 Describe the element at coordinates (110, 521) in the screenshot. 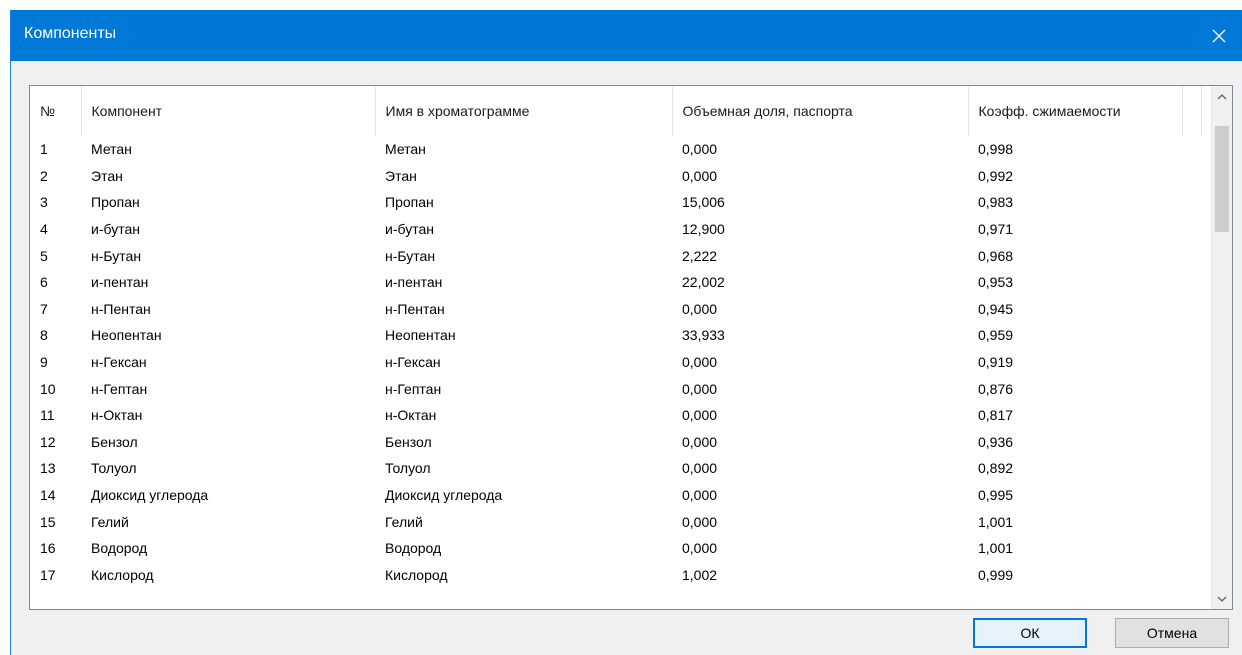

I see `cell-component: Гелий` at that location.